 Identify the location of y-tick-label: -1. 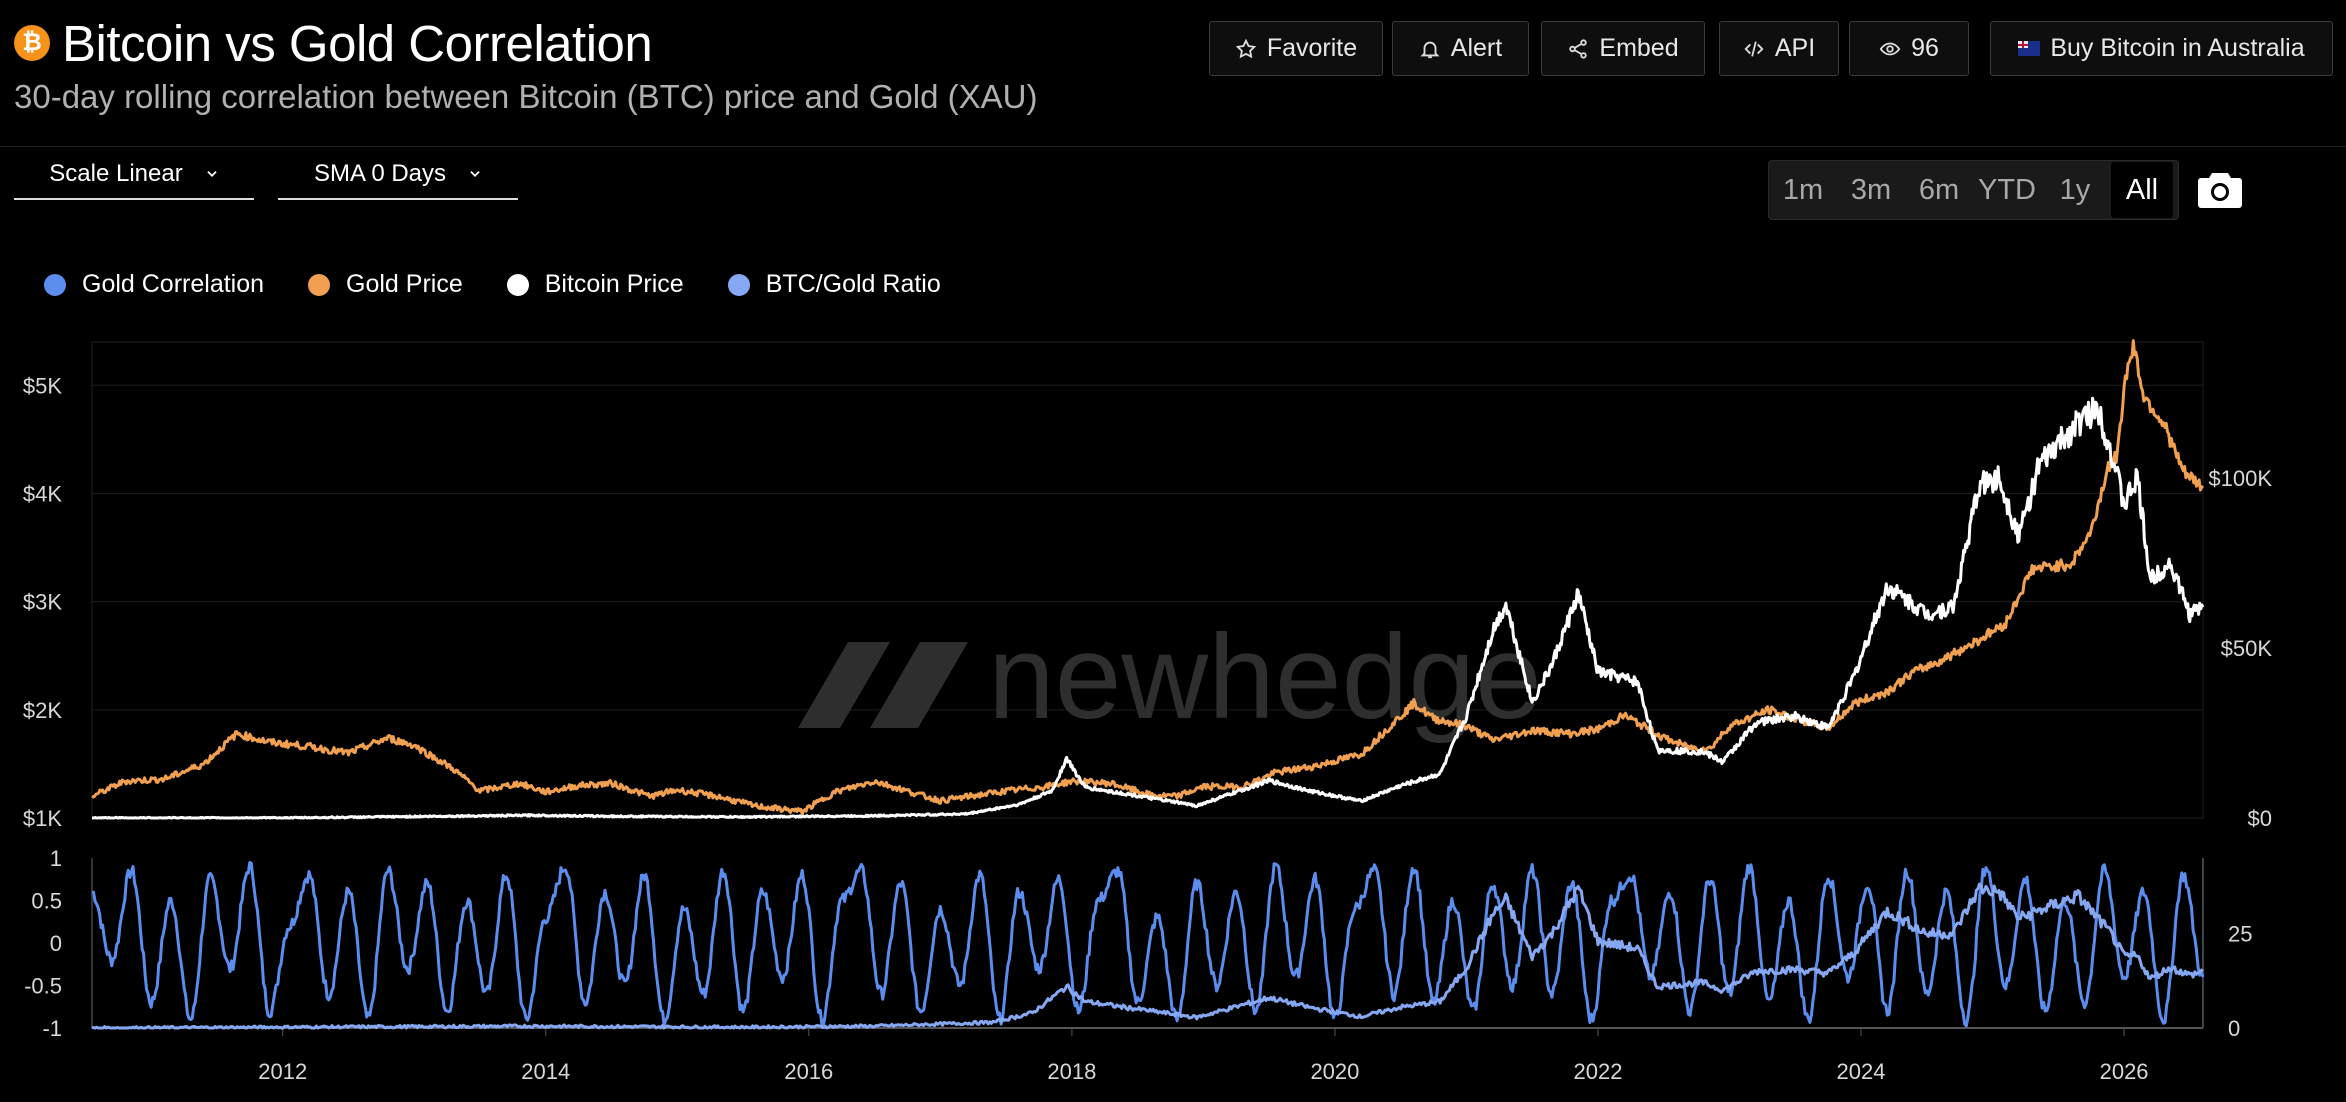
(52, 1028).